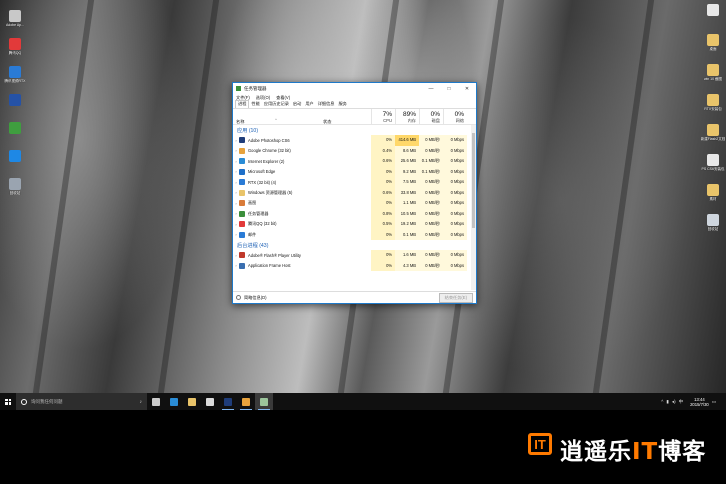  Describe the element at coordinates (455, 116) in the screenshot. I see `column-network: 0% 网络` at that location.